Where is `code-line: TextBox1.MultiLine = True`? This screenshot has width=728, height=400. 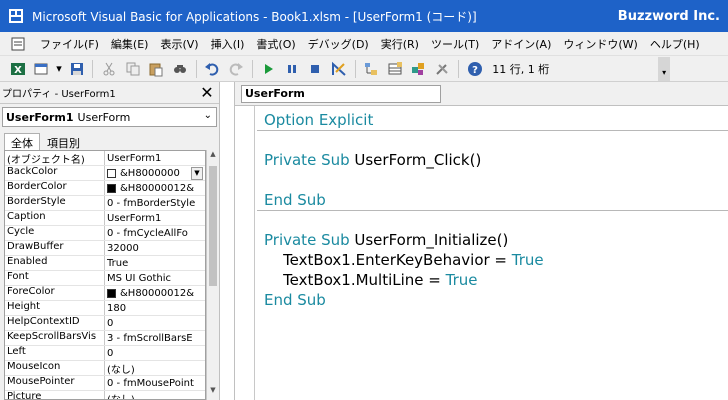
code-line: TextBox1.MultiLine = True is located at coordinates (492, 280).